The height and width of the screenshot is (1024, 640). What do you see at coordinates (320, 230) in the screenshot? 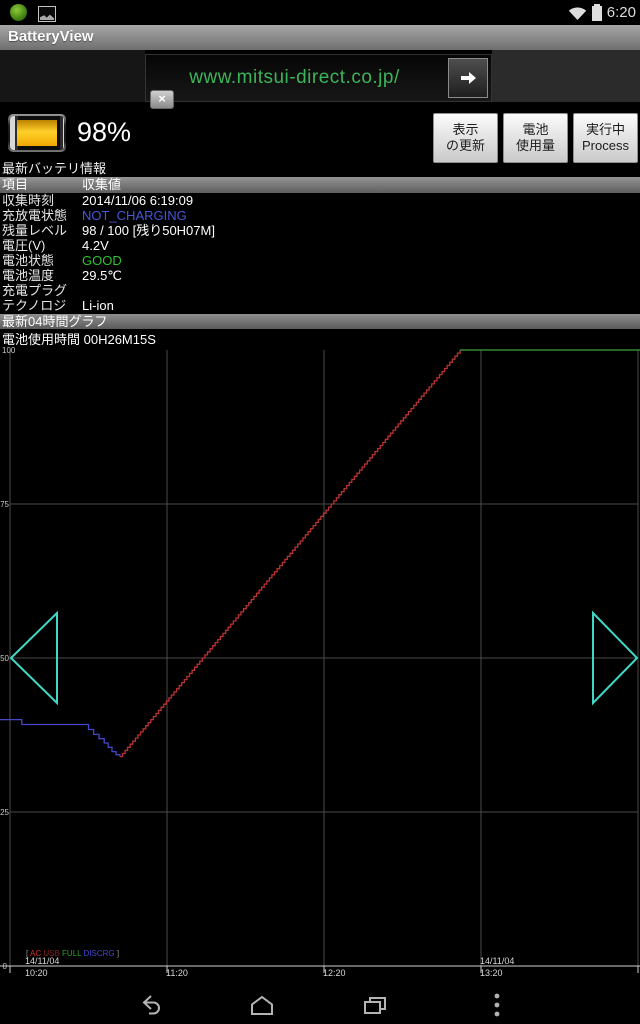
I see `table-row: 残量レベル 98 / 100 [残り50H07M]` at bounding box center [320, 230].